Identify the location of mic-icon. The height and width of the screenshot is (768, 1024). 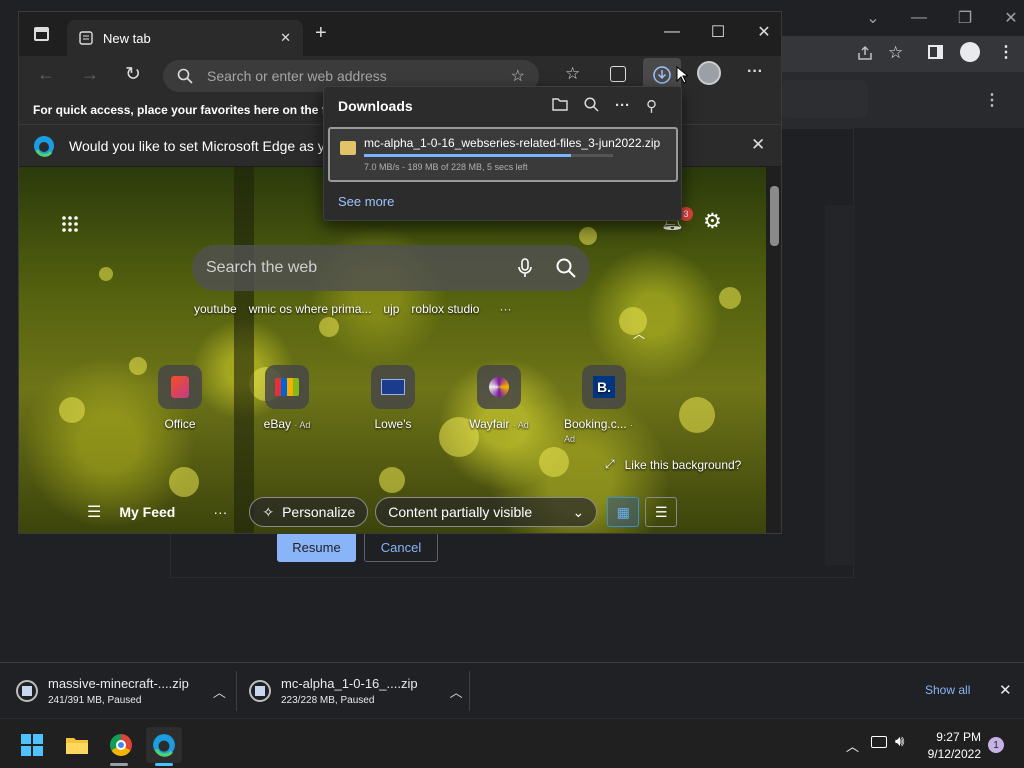
(525, 268).